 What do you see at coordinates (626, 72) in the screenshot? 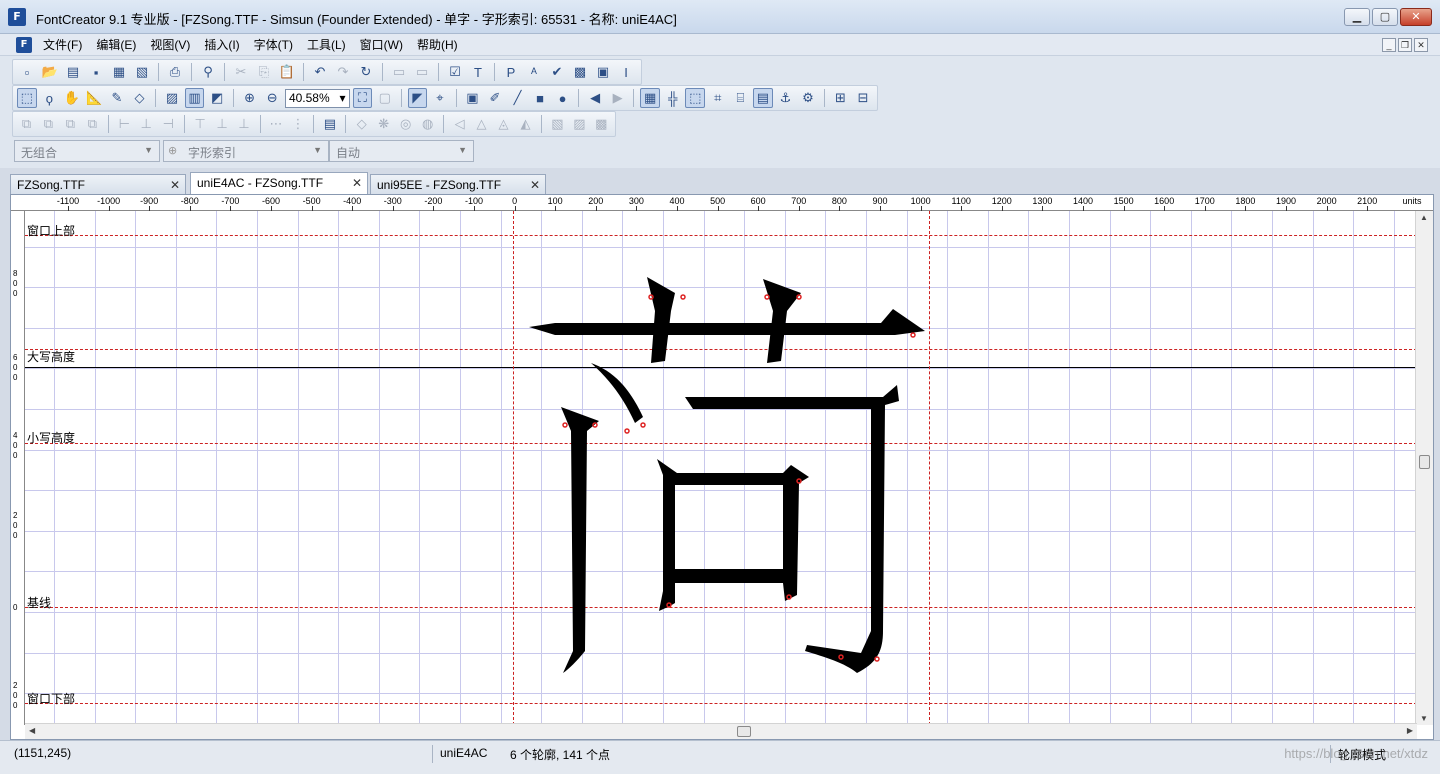
I see `text-cursor-icon: I` at bounding box center [626, 72].